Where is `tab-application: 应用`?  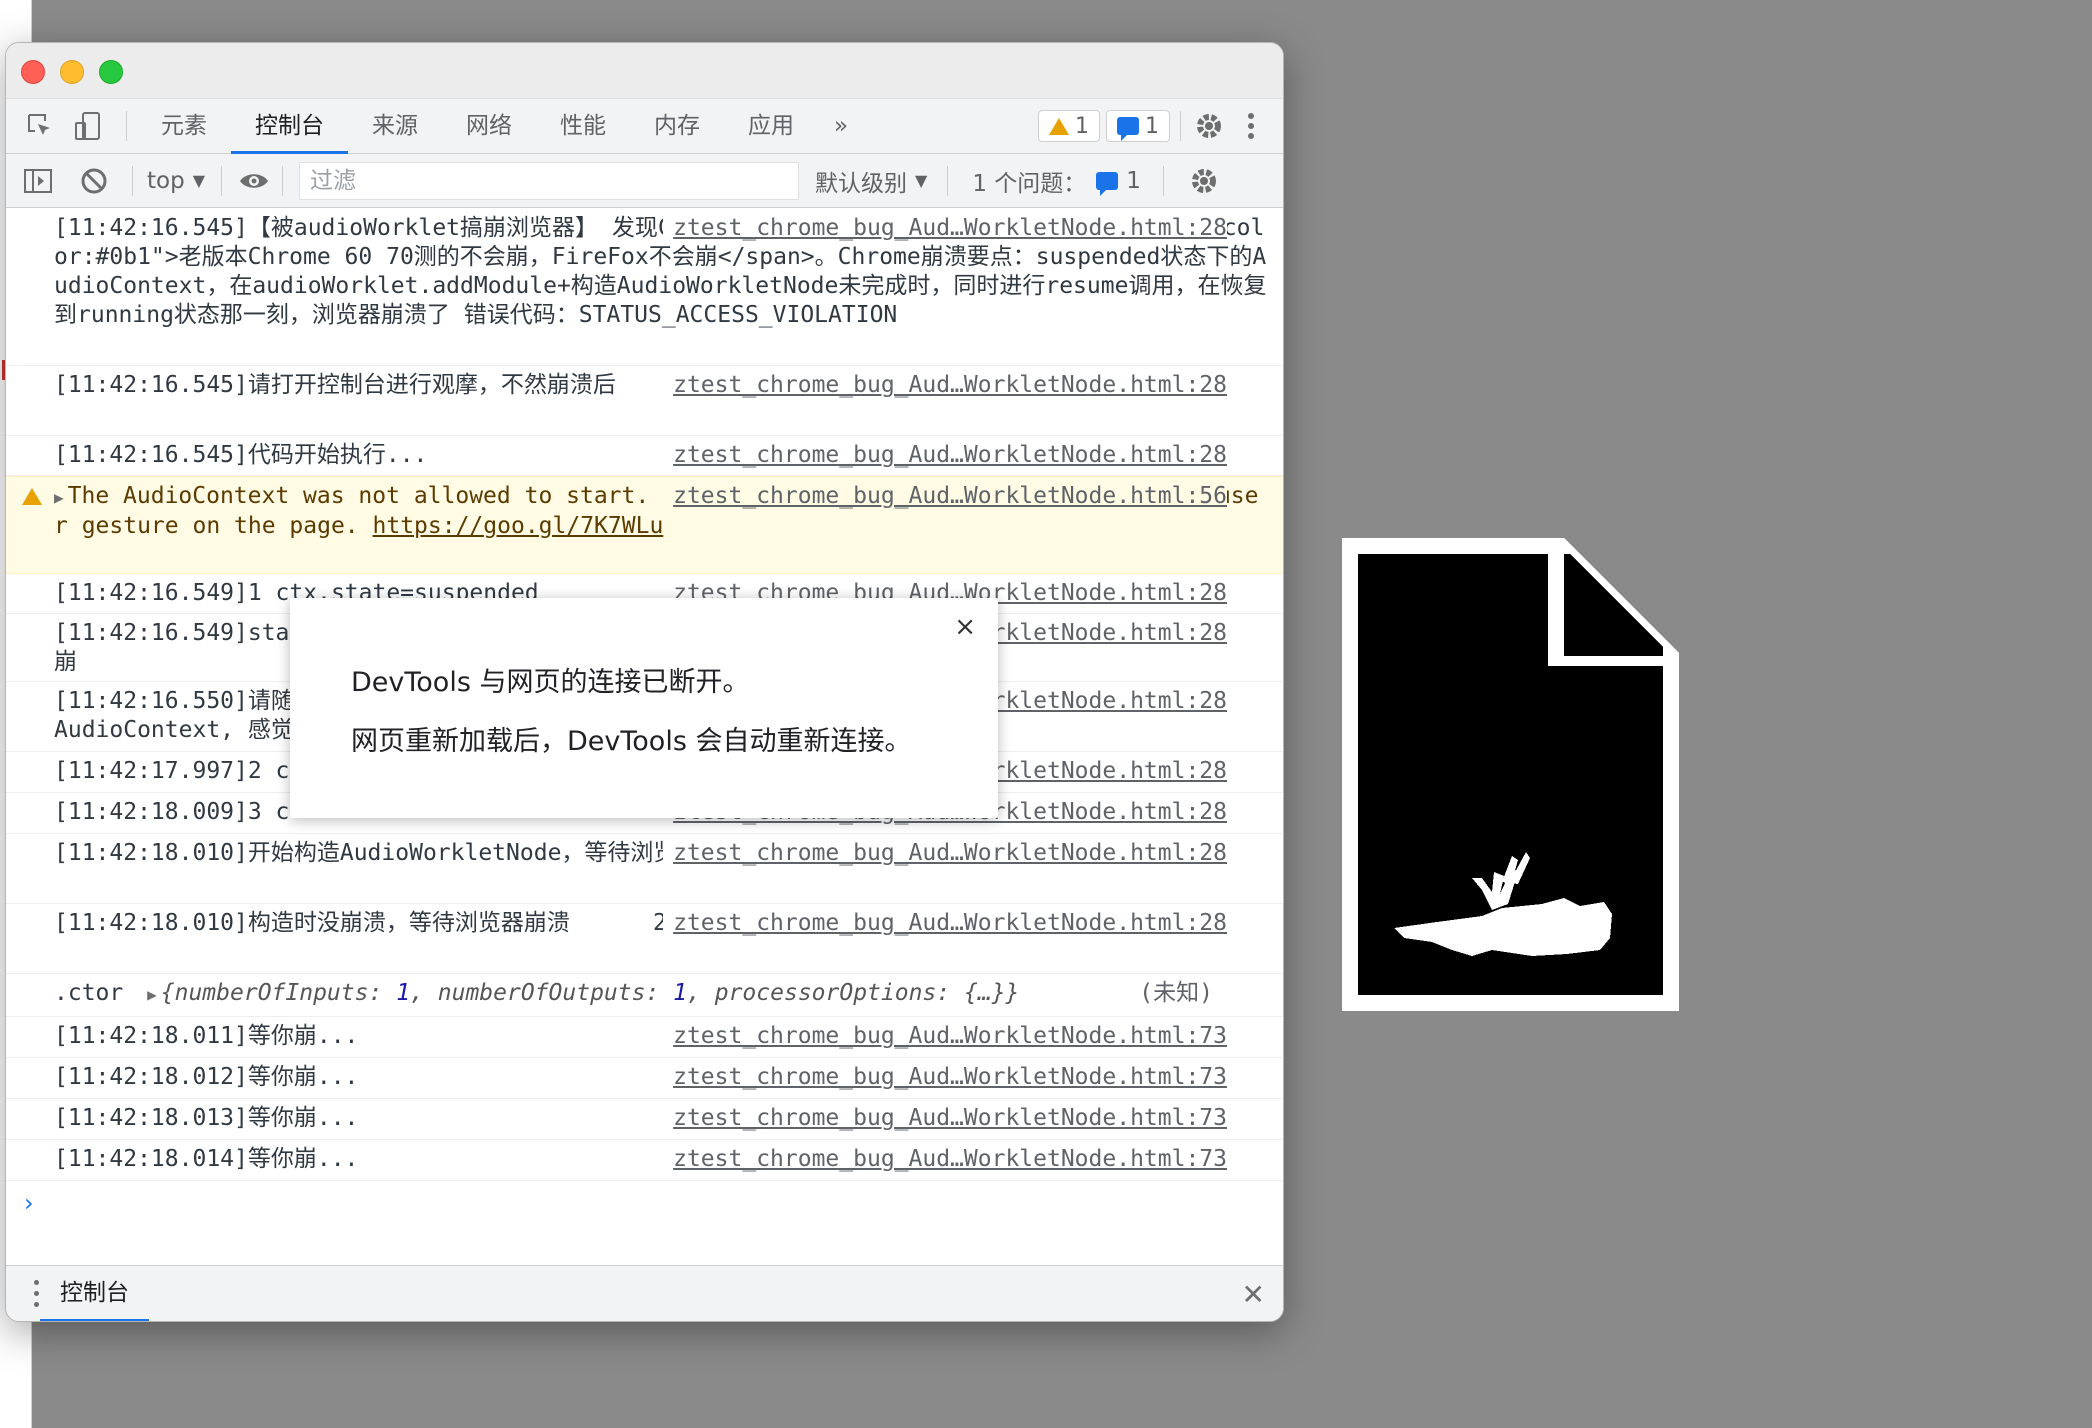
tab-application: 应用 is located at coordinates (771, 126).